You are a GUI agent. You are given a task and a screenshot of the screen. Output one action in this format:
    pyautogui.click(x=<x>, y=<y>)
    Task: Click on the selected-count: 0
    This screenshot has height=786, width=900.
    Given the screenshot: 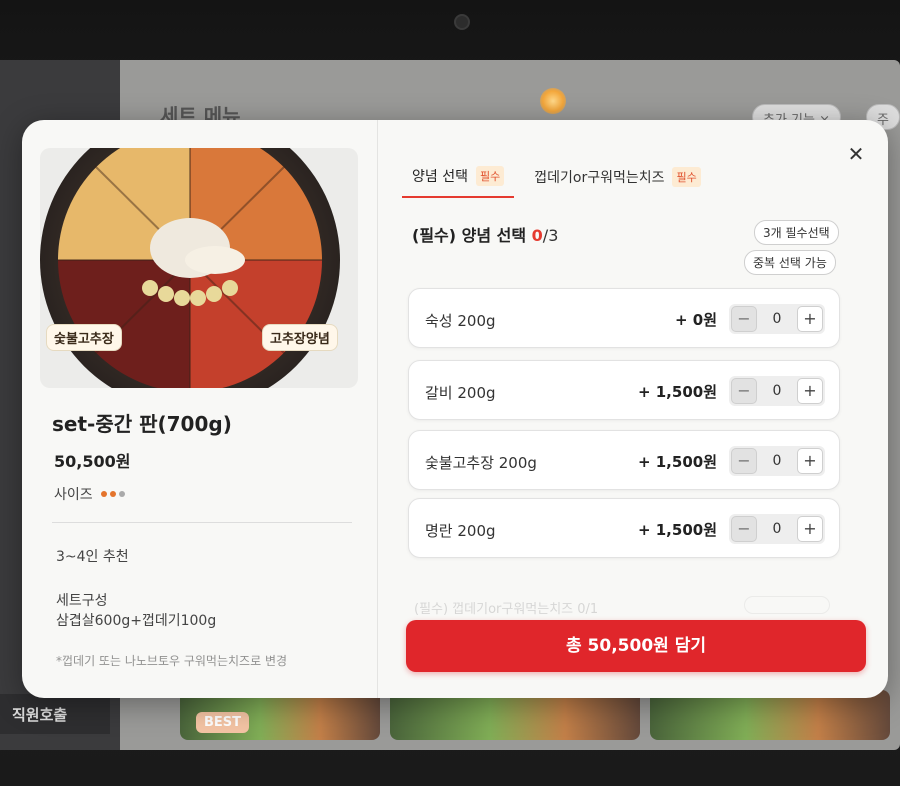 What is the action you would take?
    pyautogui.click(x=537, y=235)
    